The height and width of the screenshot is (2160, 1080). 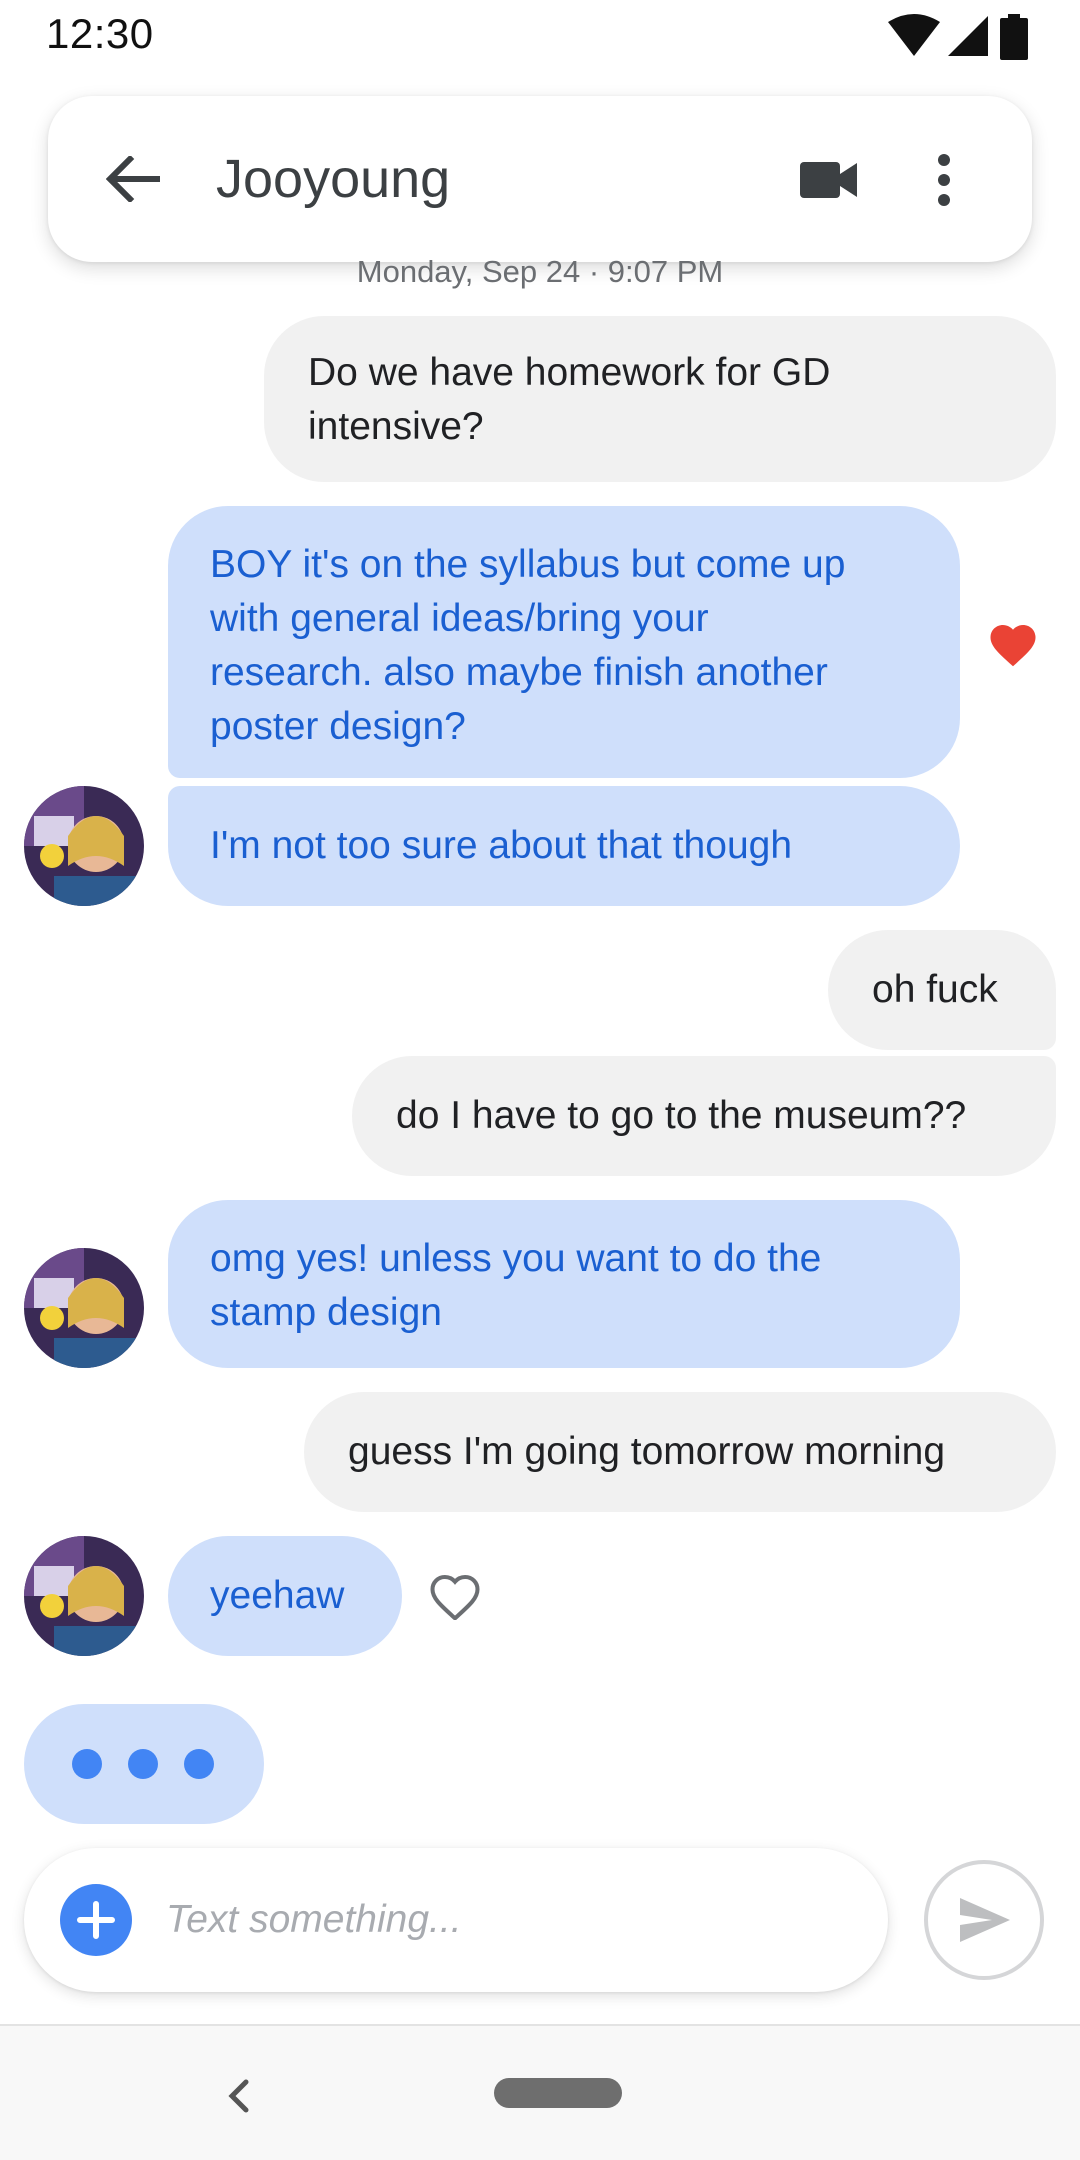 I want to click on message-line: do I have to go to the museum??, so click(x=681, y=1115).